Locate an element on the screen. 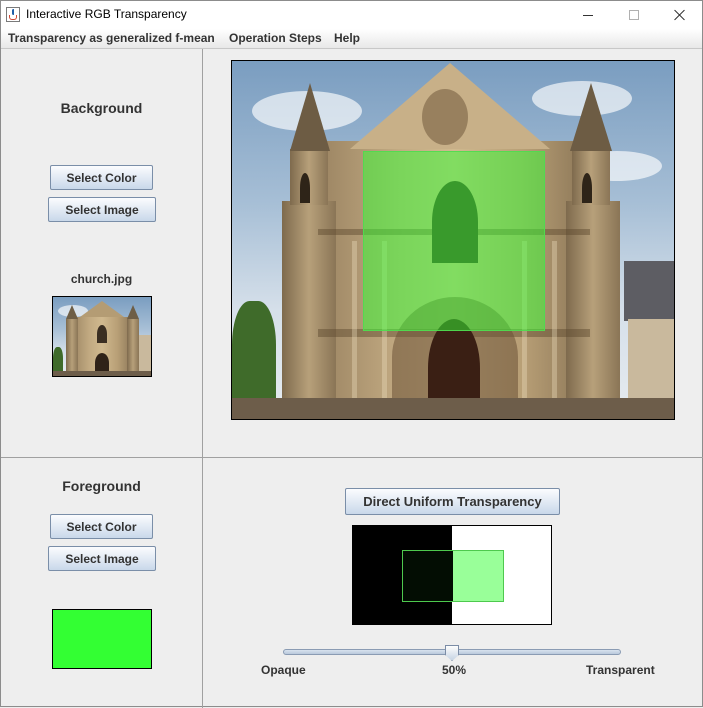 Image resolution: width=703 pixels, height=708 pixels. minimize-icon is located at coordinates (588, 15).